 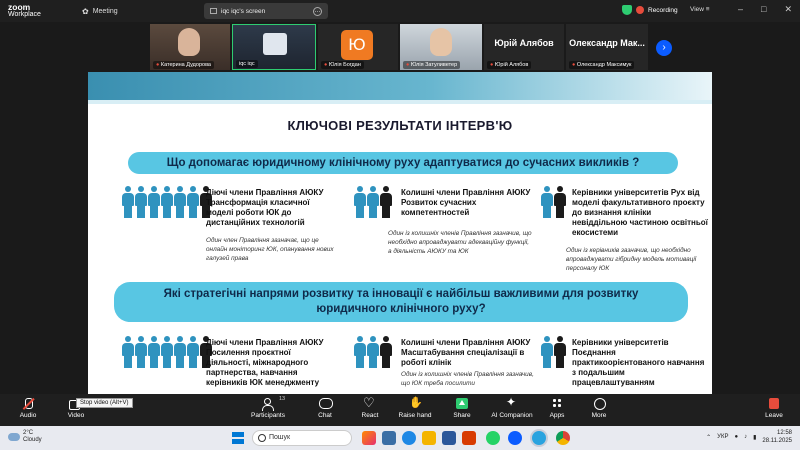 What do you see at coordinates (512, 415) in the screenshot?
I see `ai-companion-label: AI Companion` at bounding box center [512, 415].